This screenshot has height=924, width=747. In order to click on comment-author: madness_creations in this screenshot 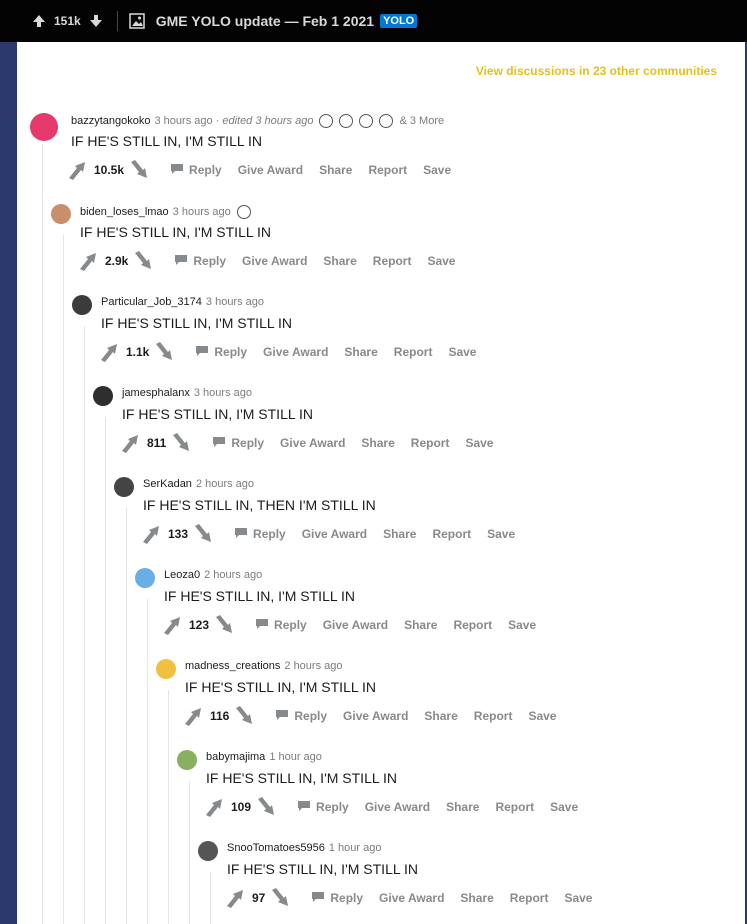, I will do `click(232, 666)`.